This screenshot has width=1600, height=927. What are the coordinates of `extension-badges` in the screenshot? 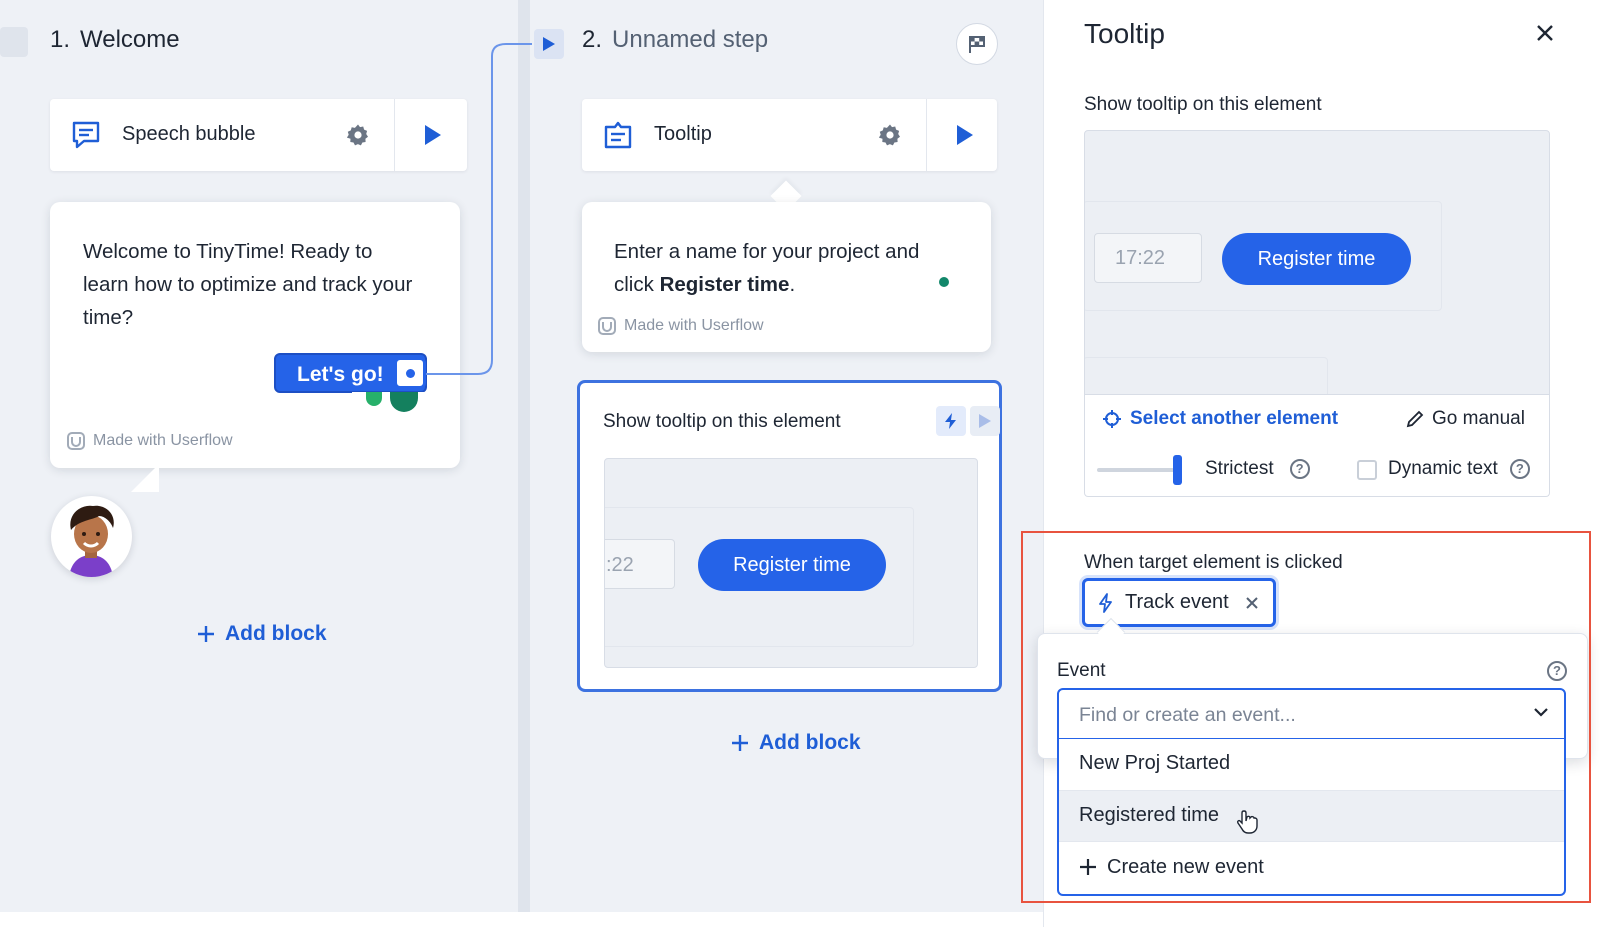 It's located at (389, 403).